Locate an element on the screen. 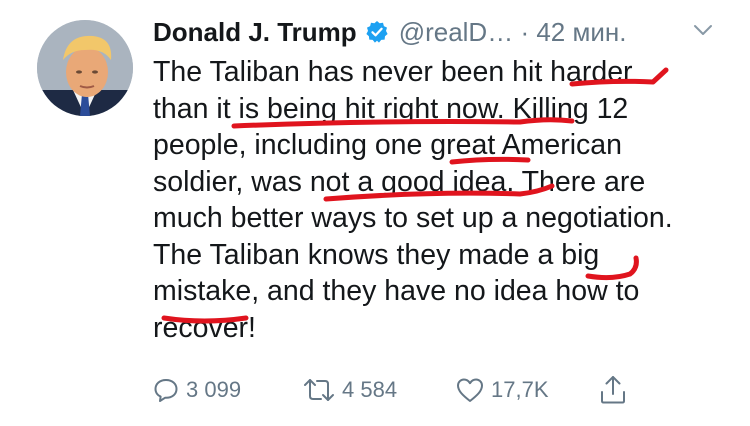 This screenshot has width=750, height=426. tweet-line: people, including one great American is located at coordinates (387, 145).